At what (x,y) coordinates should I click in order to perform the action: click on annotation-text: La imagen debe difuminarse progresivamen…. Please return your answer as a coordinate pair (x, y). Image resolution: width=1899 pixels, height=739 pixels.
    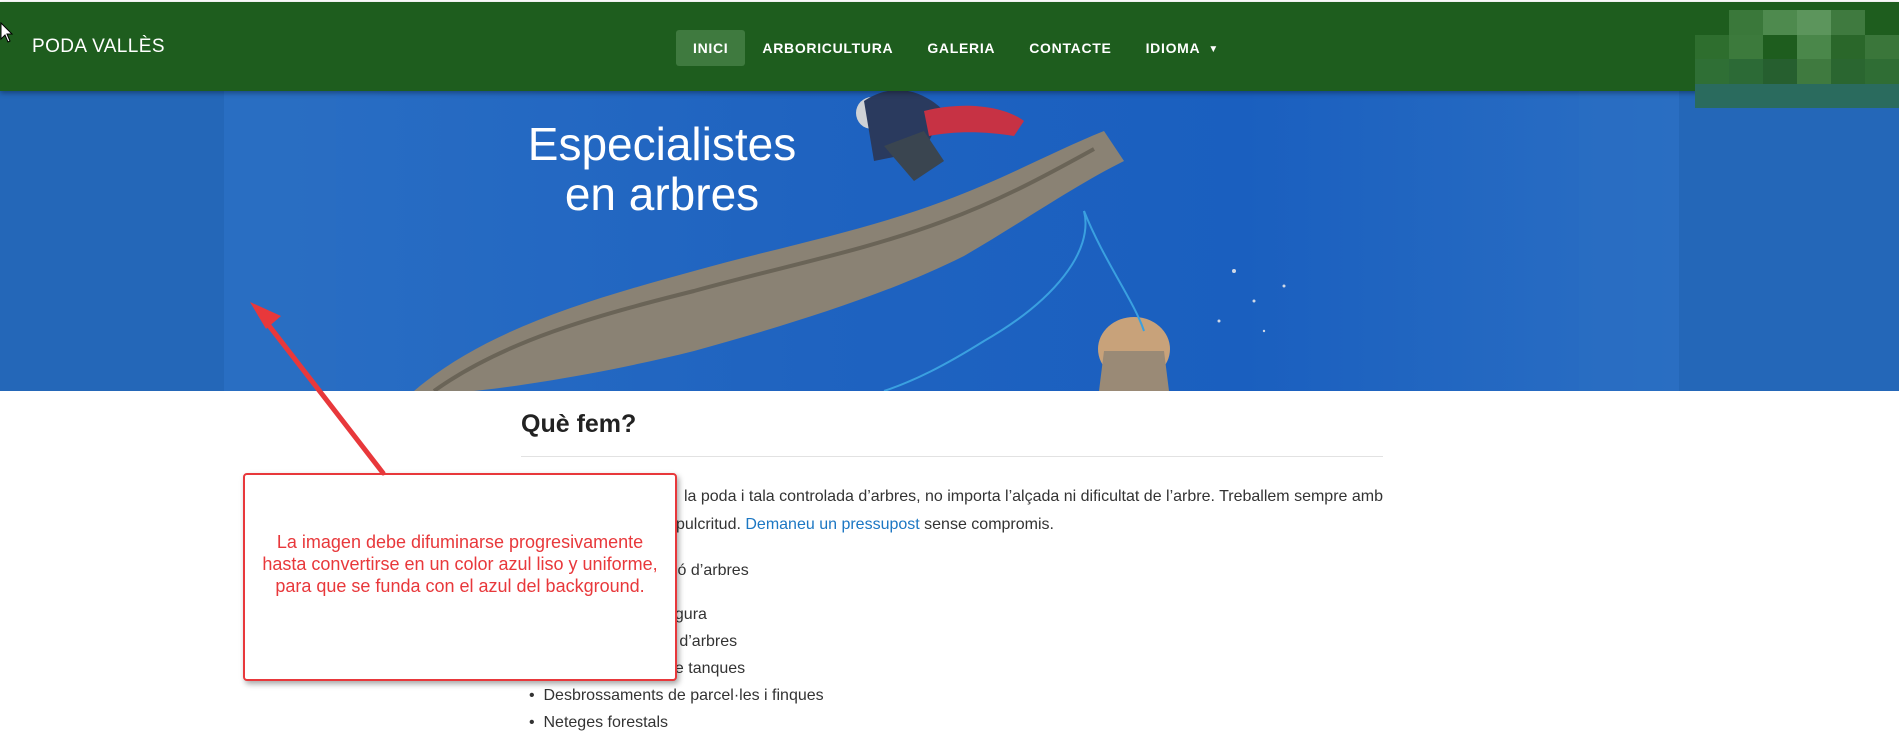
    Looking at the image, I should click on (460, 564).